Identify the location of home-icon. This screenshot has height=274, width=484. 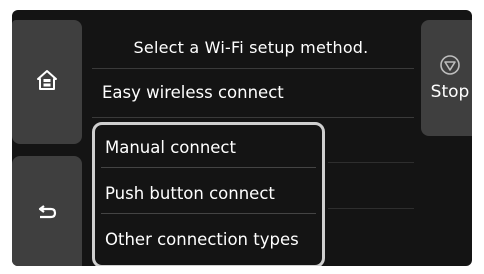
(47, 82).